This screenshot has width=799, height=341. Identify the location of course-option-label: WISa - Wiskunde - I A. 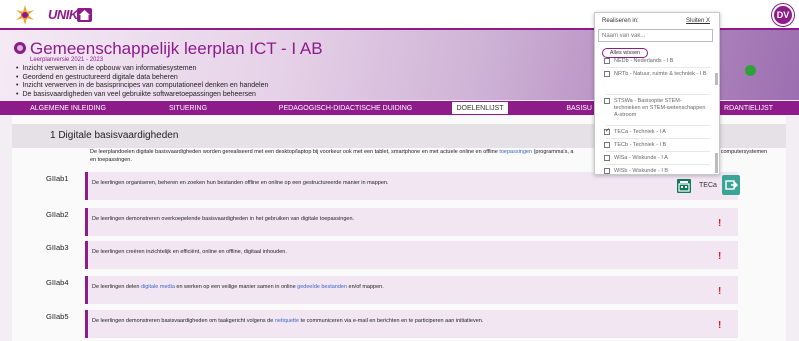
(641, 158).